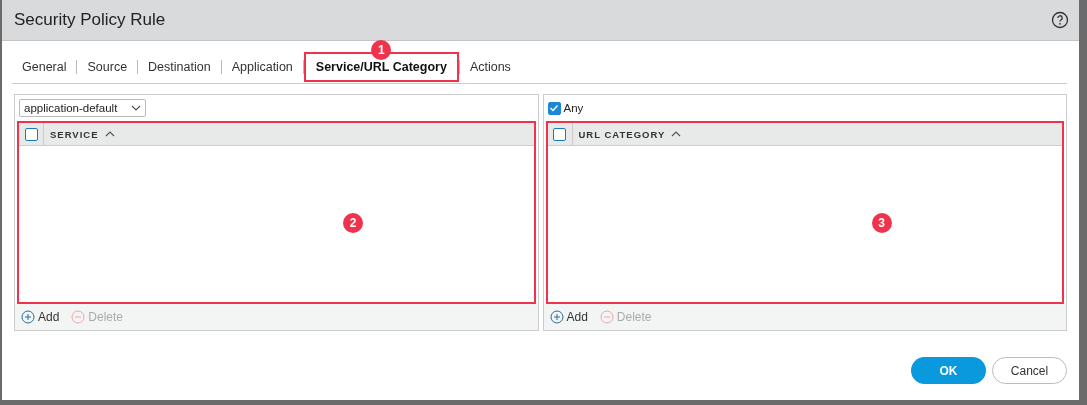 The height and width of the screenshot is (405, 1087). I want to click on any-label: Any, so click(573, 108).